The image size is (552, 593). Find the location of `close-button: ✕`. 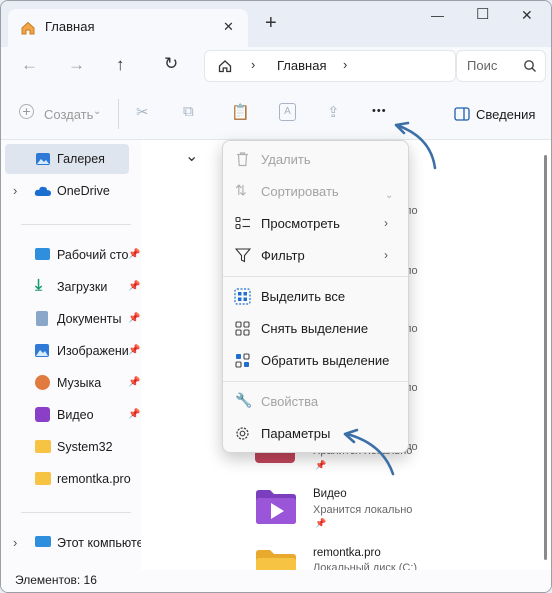

close-button: ✕ is located at coordinates (527, 15).